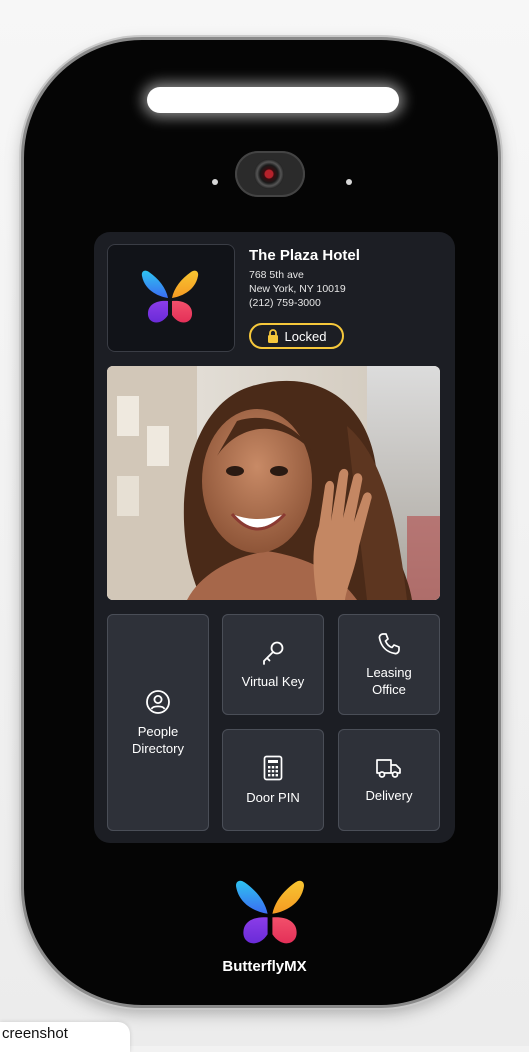 This screenshot has height=1052, width=529. I want to click on right-sensor, so click(349, 182).